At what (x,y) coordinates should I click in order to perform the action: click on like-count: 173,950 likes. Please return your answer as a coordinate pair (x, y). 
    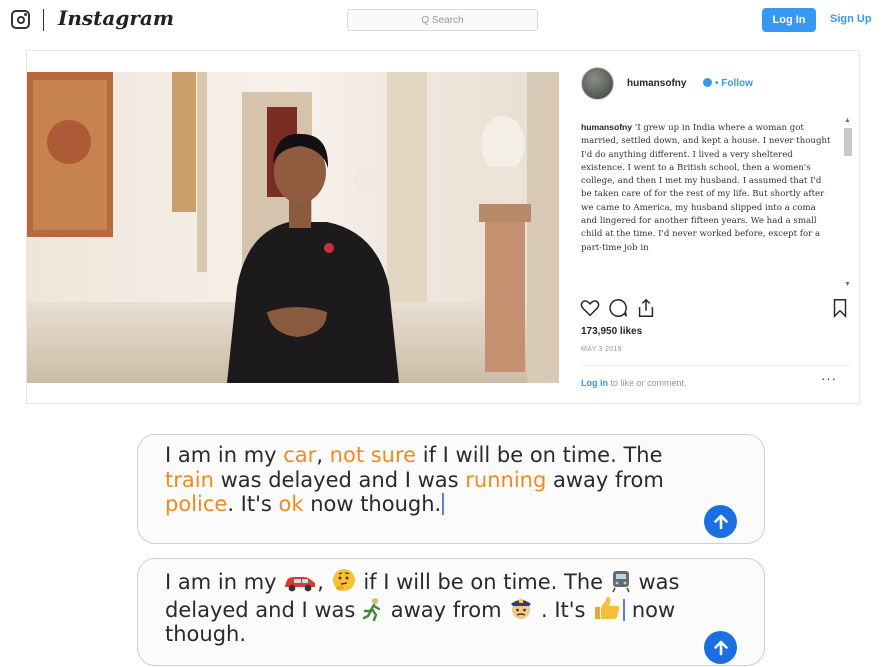
    Looking at the image, I should click on (611, 331).